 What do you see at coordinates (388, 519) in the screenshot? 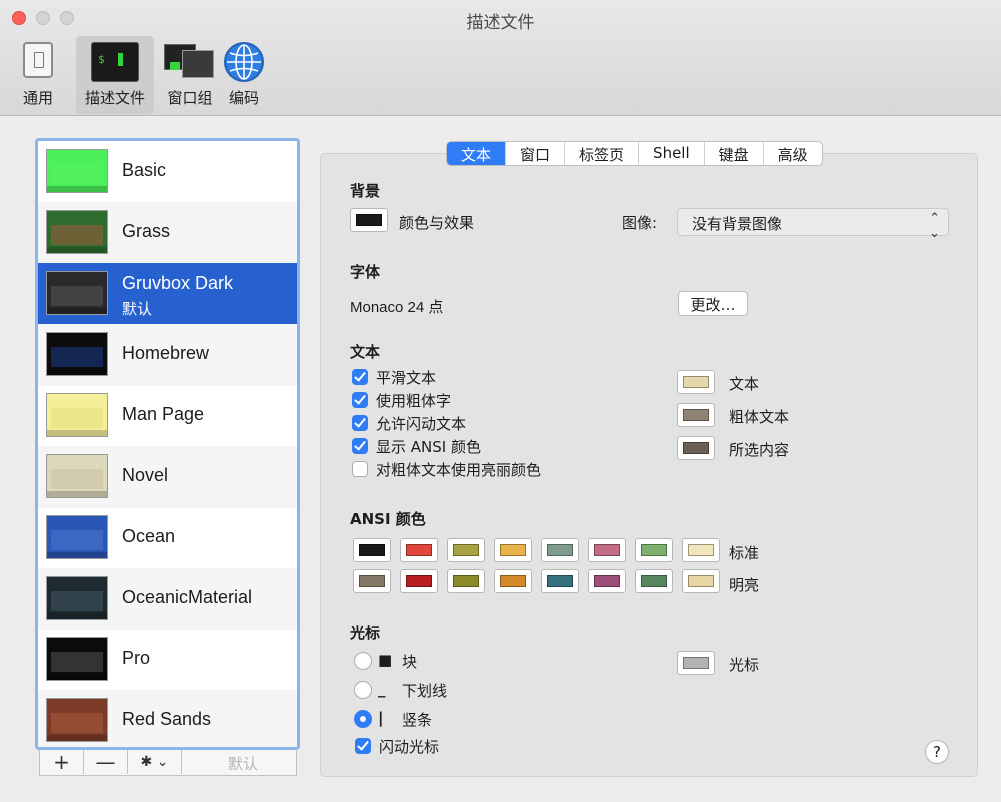
I see `ansi-heading: ANSI 颜色` at bounding box center [388, 519].